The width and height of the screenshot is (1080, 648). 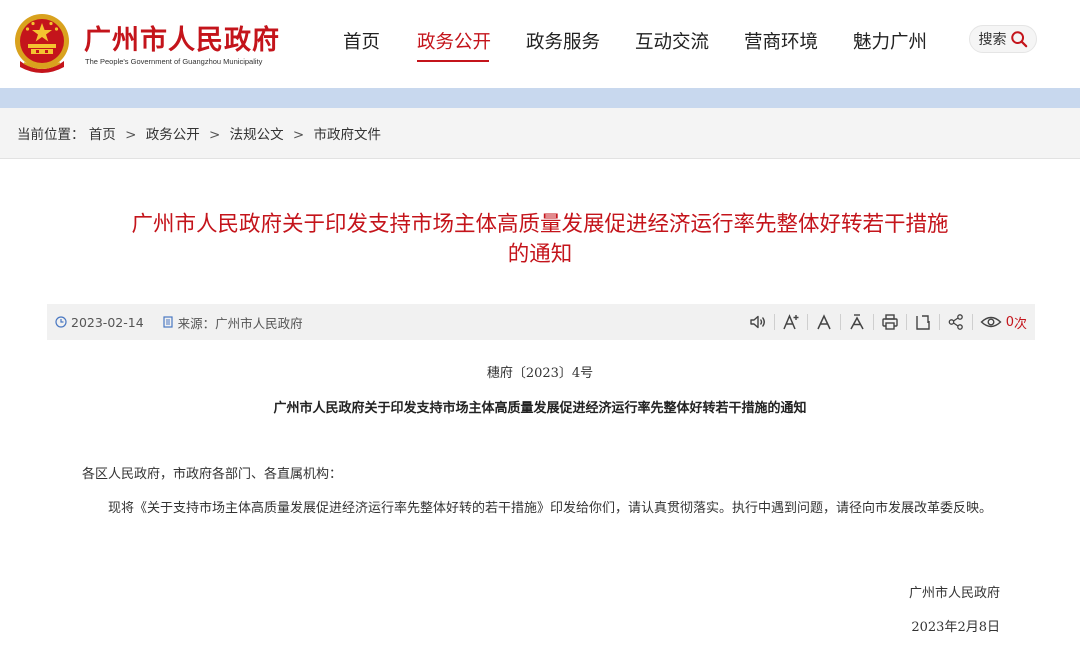 I want to click on bookmark-icon, so click(x=923, y=322).